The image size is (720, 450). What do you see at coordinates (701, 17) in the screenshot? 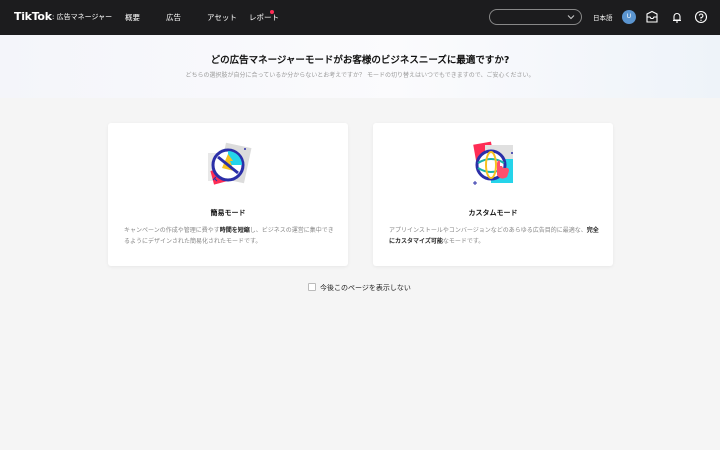
I see `help-icon` at bounding box center [701, 17].